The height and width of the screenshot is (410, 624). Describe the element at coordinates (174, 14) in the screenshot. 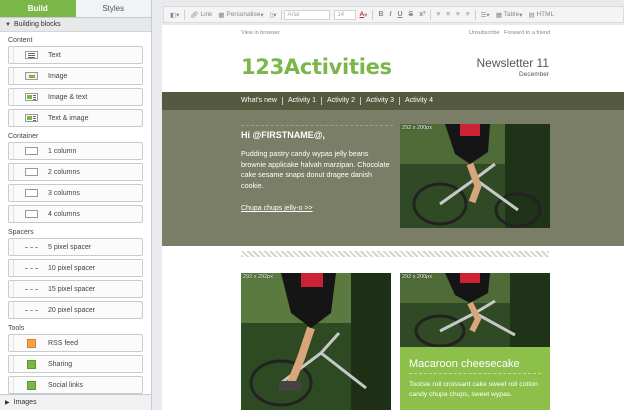

I see `paint-bucket-icon: ◧▾` at that location.